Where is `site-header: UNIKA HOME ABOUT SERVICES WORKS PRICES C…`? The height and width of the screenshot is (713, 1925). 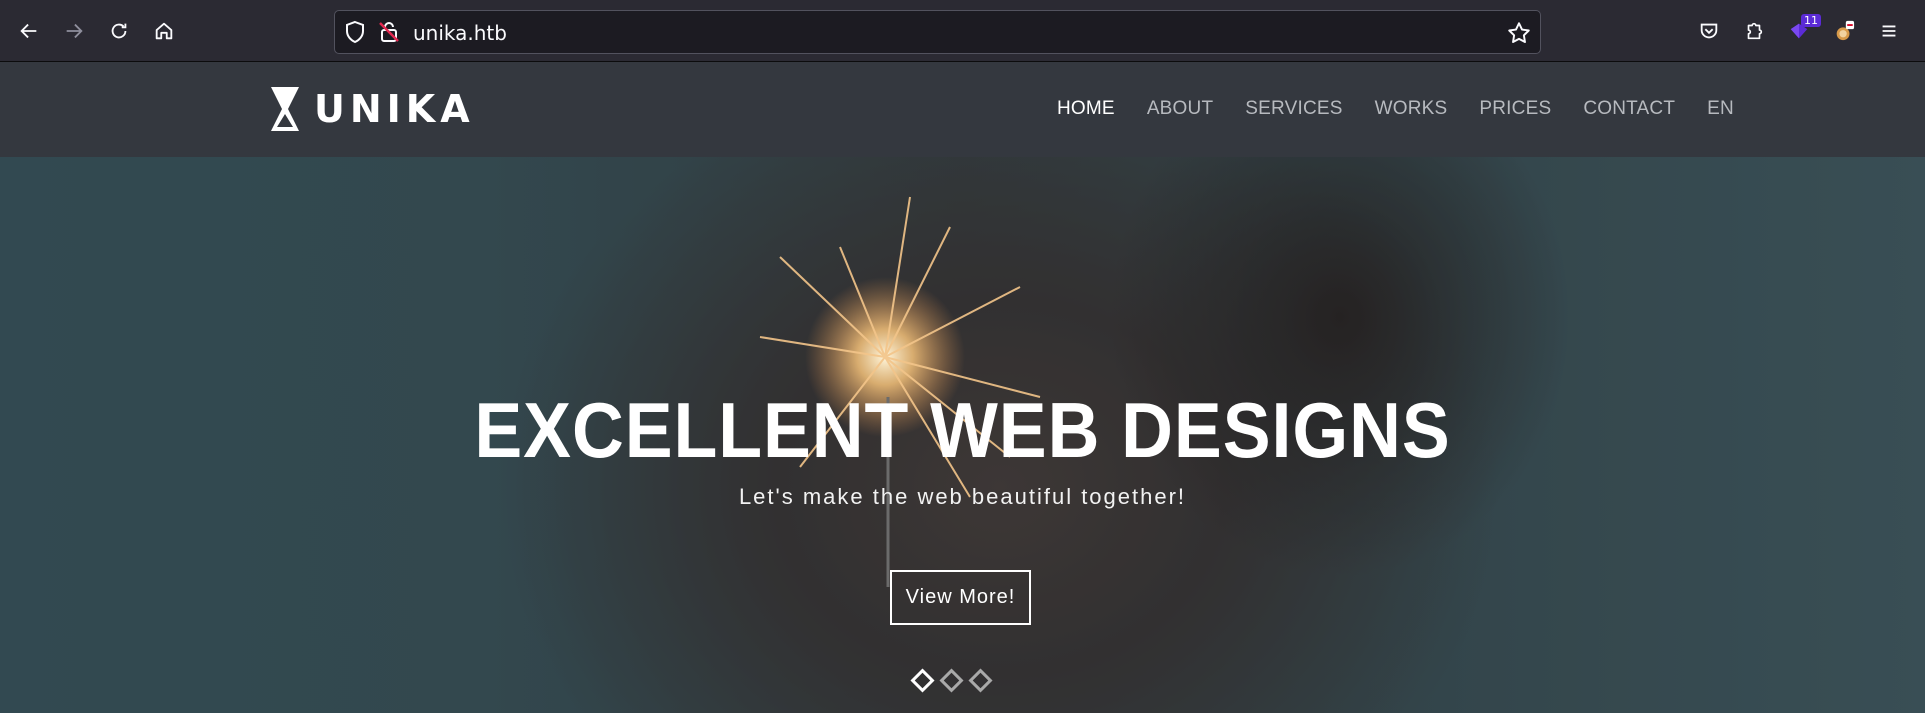 site-header: UNIKA HOME ABOUT SERVICES WORKS PRICES C… is located at coordinates (962, 109).